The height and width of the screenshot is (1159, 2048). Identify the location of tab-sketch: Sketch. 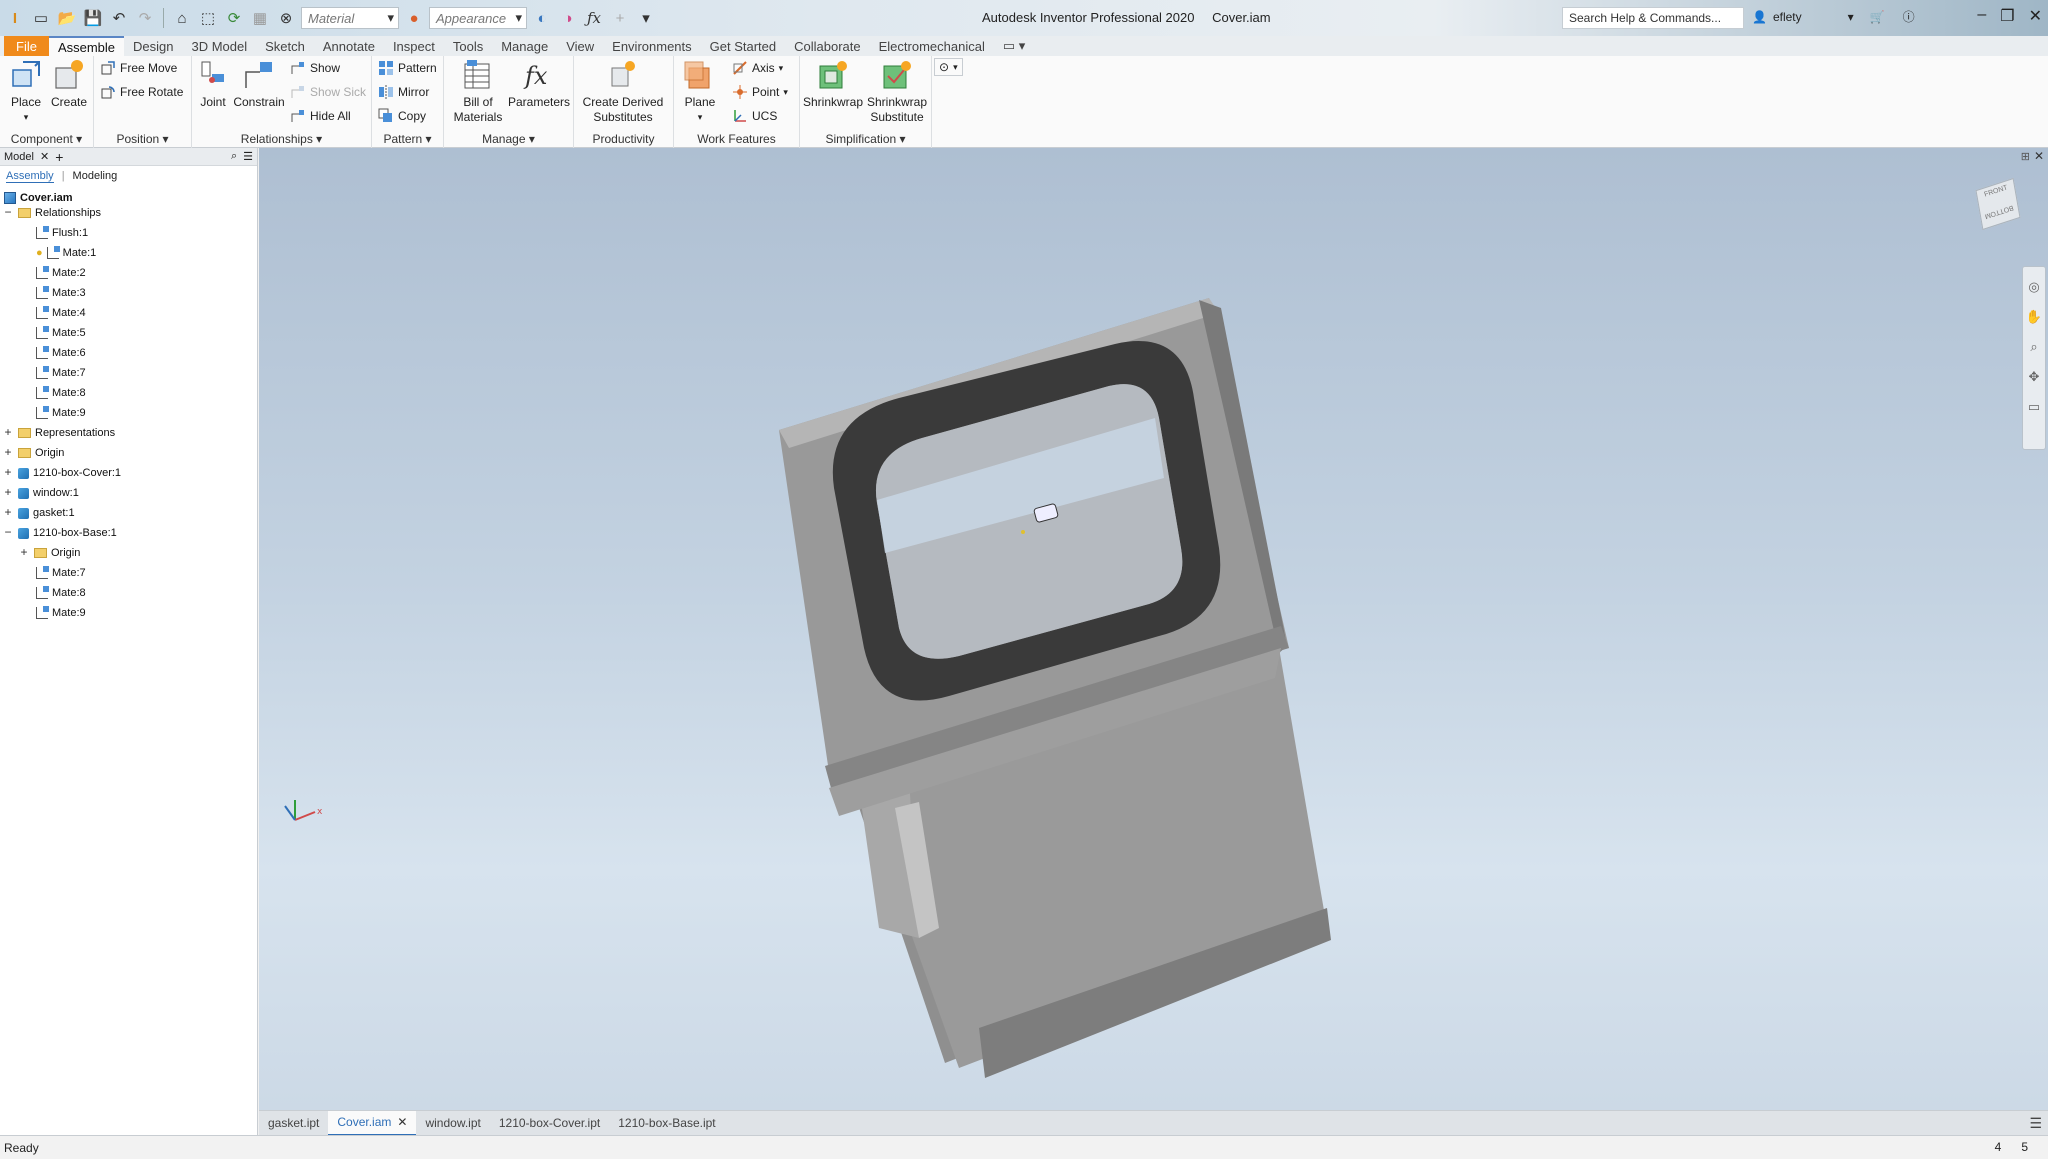
(285, 46).